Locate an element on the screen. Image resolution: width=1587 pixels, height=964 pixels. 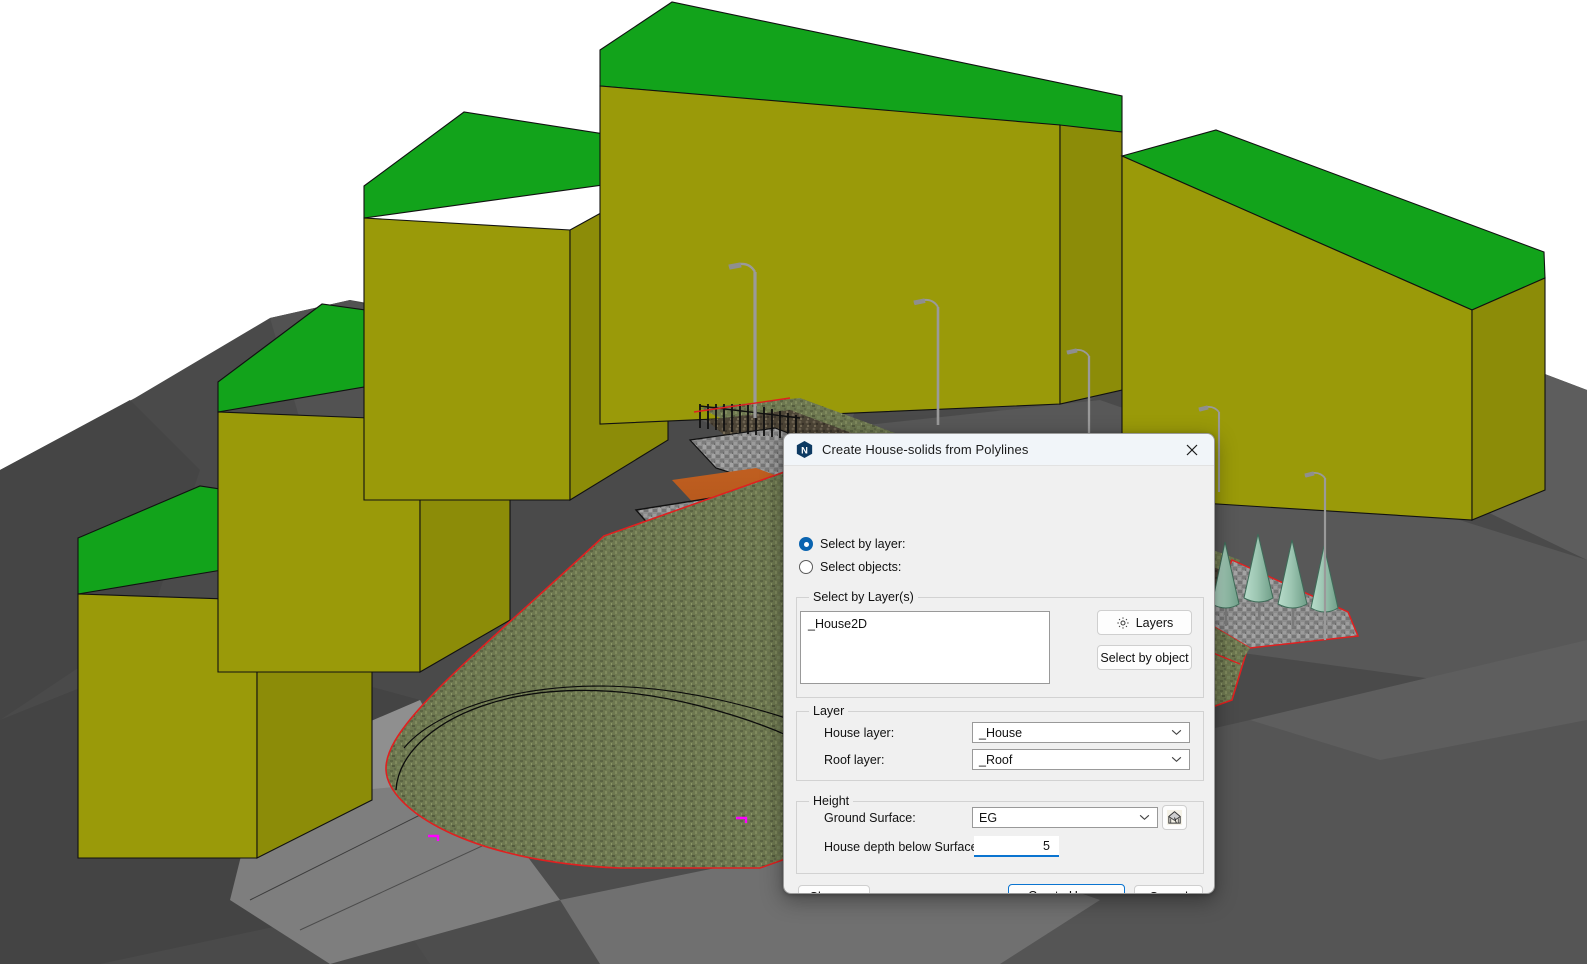
radio-indicator-by-layer is located at coordinates (806, 544).